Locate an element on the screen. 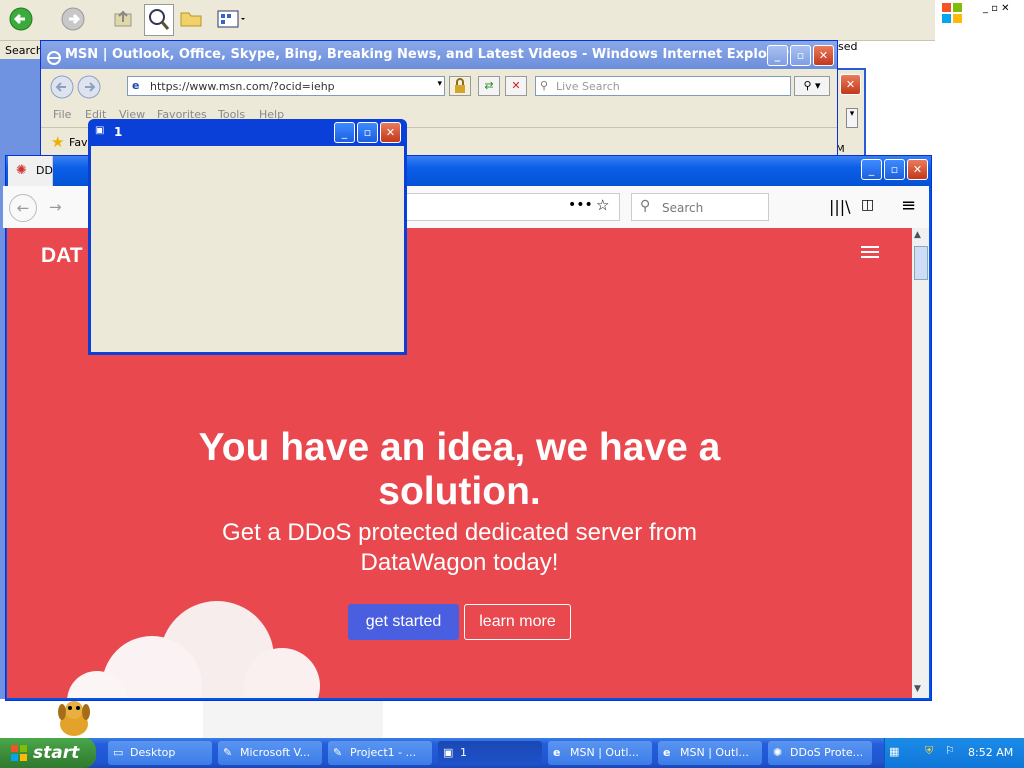 The width and height of the screenshot is (1024, 768). explorer-toolbar is located at coordinates (467, 20).